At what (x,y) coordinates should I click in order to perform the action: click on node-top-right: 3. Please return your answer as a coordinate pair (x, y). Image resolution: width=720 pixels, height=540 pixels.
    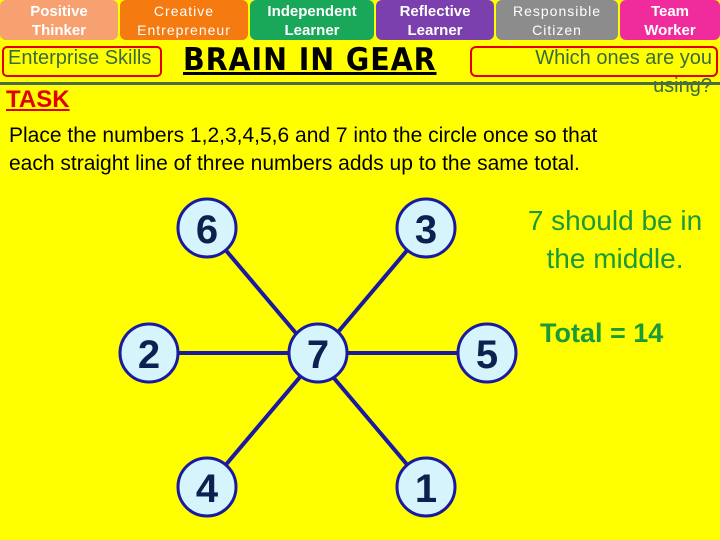
    Looking at the image, I should click on (426, 228).